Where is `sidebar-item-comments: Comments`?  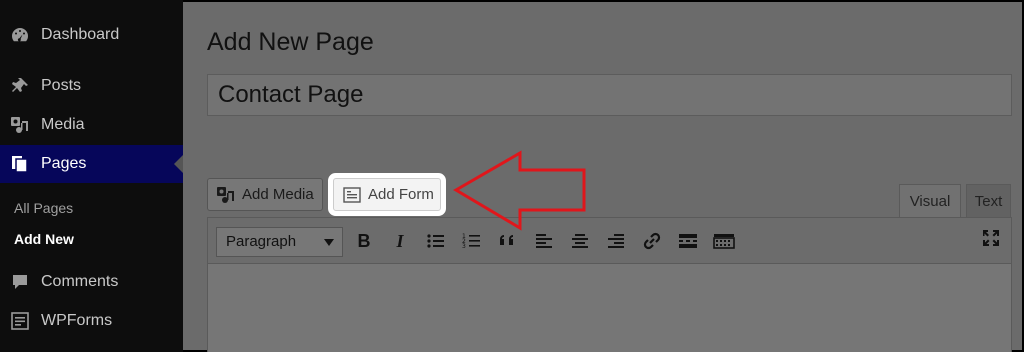
sidebar-item-comments: Comments is located at coordinates (91, 282).